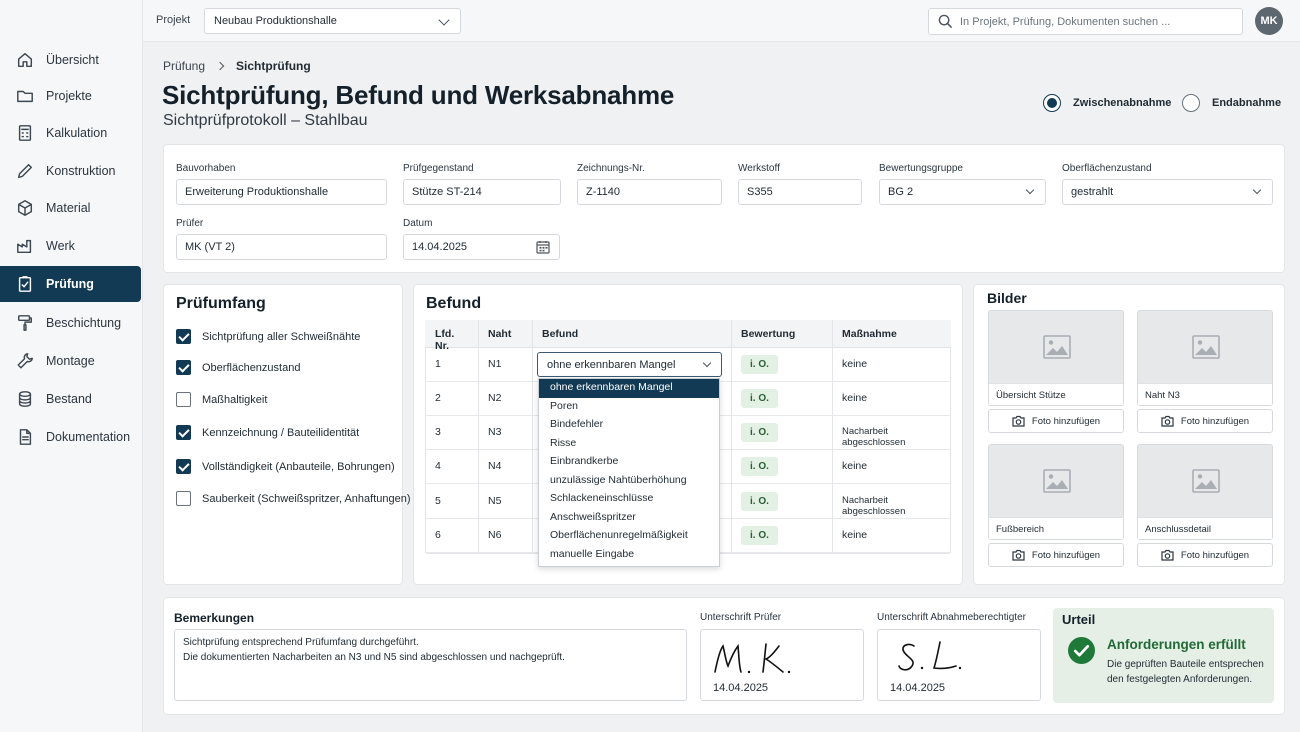 This screenshot has width=1300, height=732. I want to click on column-header: Maßnahme, so click(891, 334).